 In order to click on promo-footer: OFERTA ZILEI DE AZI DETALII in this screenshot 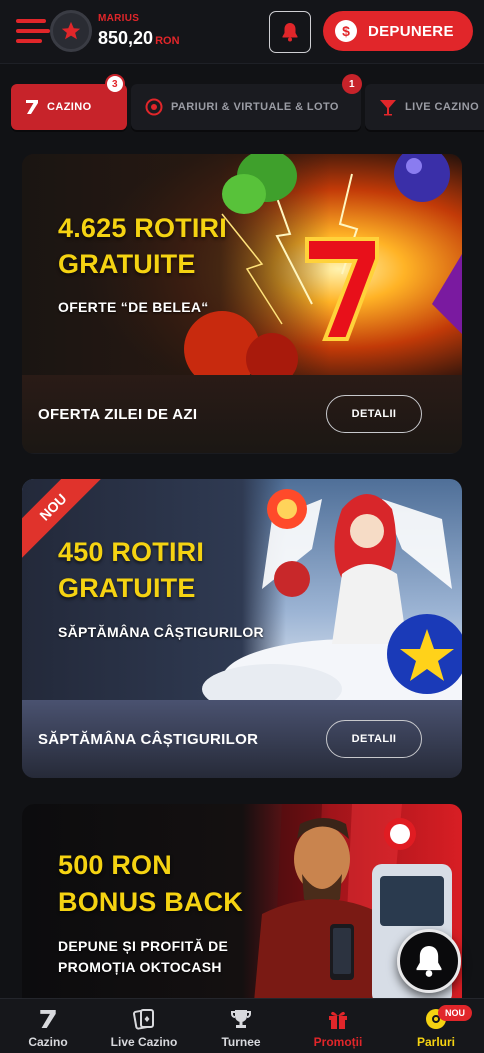, I will do `click(242, 414)`.